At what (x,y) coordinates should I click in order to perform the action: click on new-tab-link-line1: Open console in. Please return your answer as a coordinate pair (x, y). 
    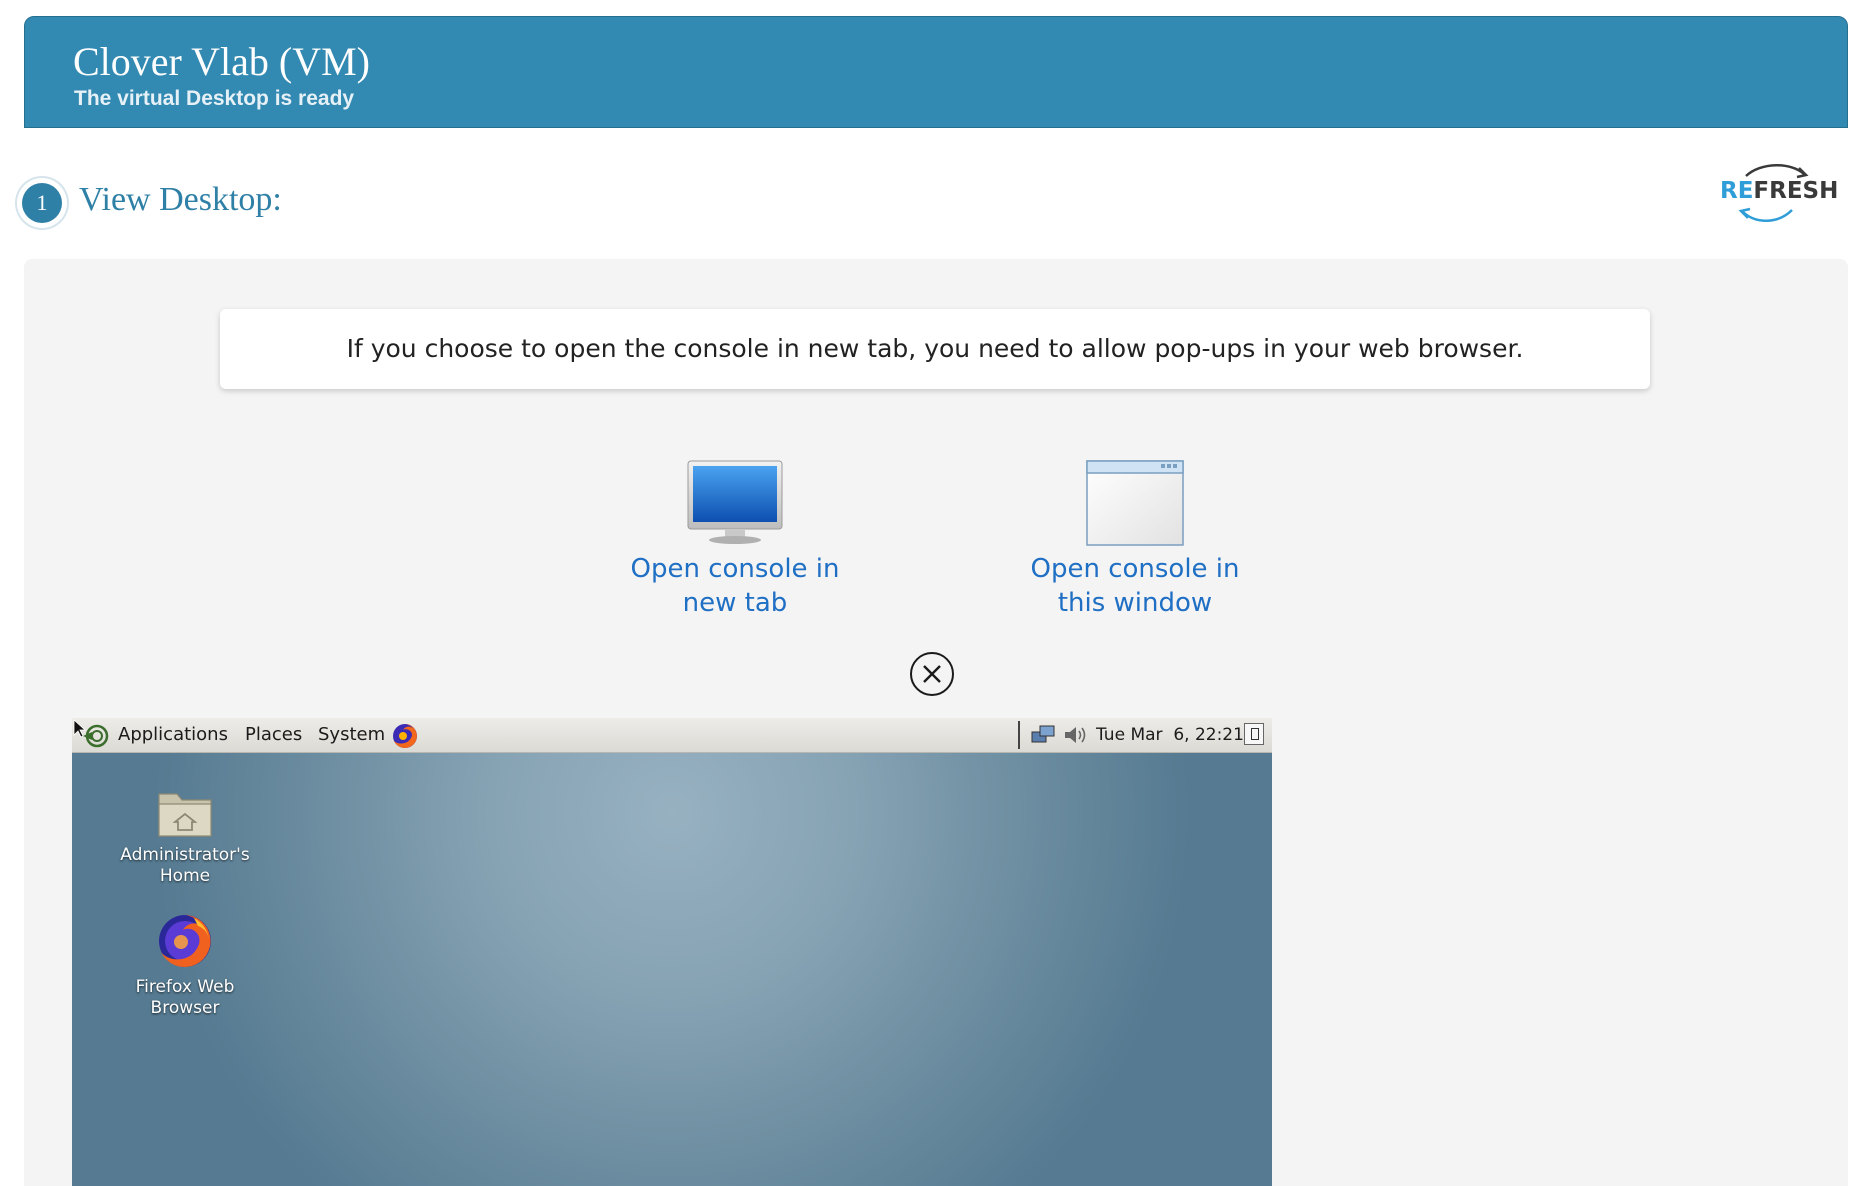
    Looking at the image, I should click on (735, 569).